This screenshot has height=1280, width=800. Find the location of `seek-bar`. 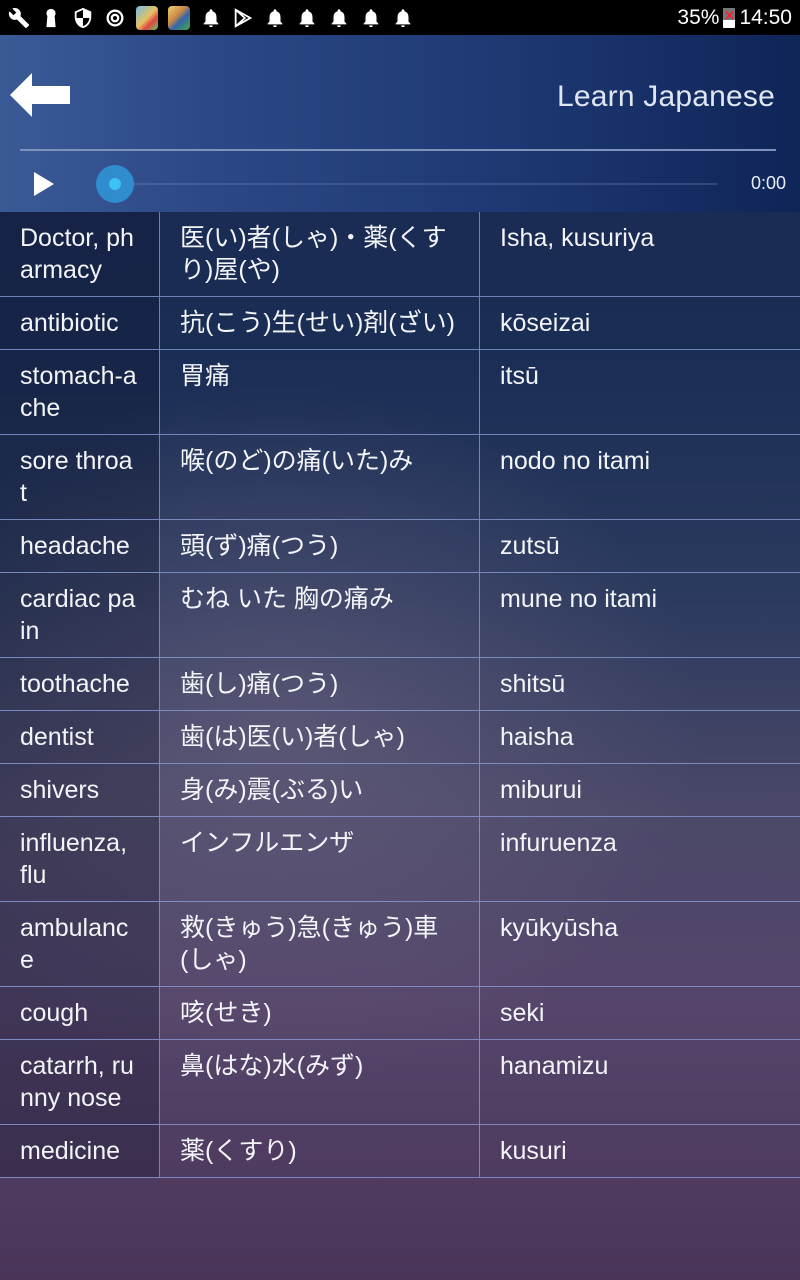

seek-bar is located at coordinates (416, 184).